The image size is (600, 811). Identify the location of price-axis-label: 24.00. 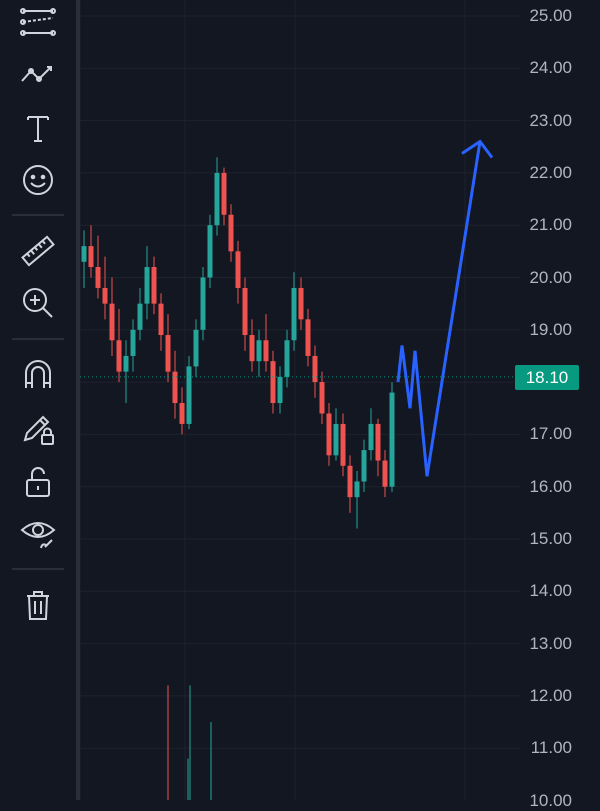
(550, 68).